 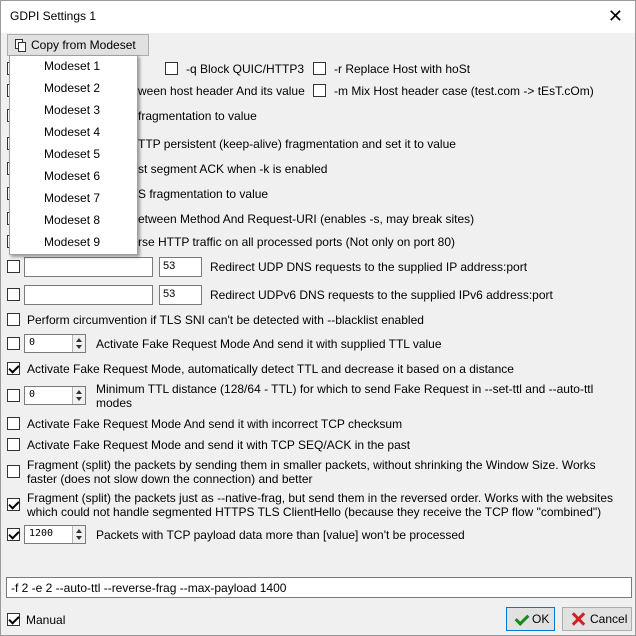 What do you see at coordinates (13, 504) in the screenshot?
I see `checkbox-reverse-frag` at bounding box center [13, 504].